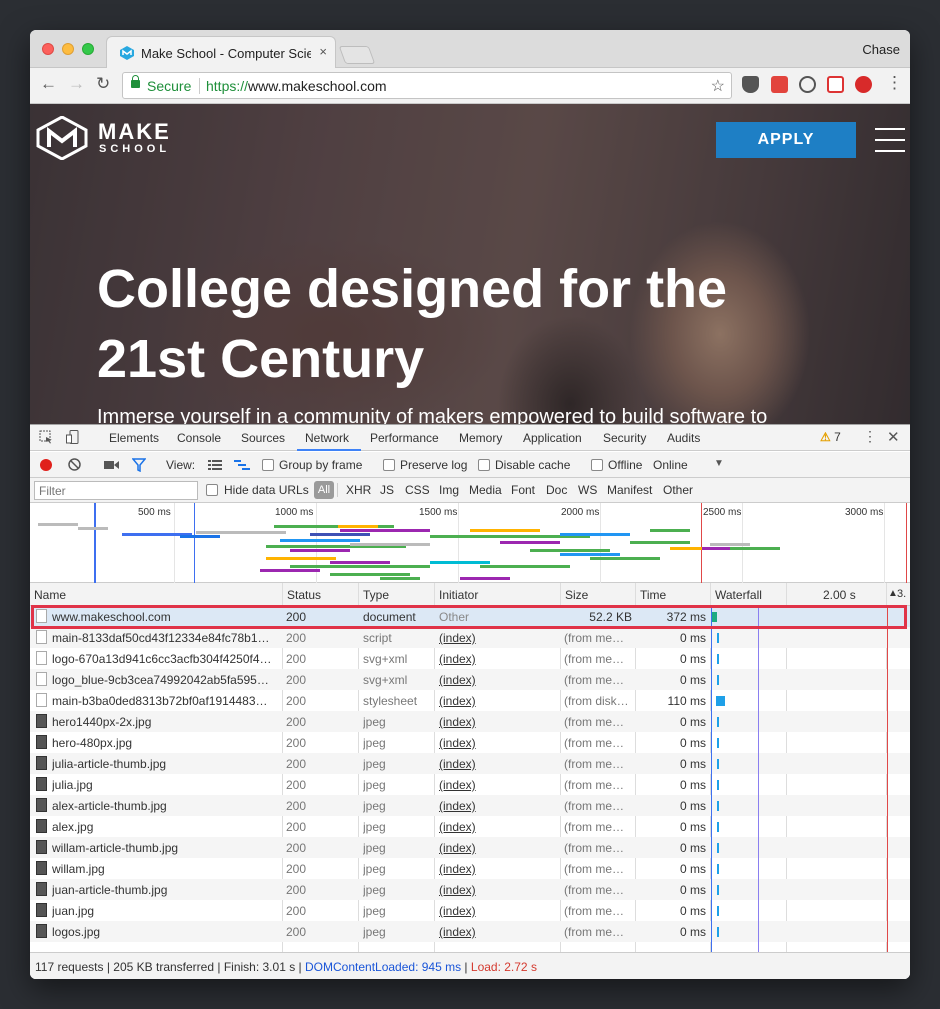 The width and height of the screenshot is (940, 1009). What do you see at coordinates (480, 438) in the screenshot?
I see `tab-memory: Memory` at bounding box center [480, 438].